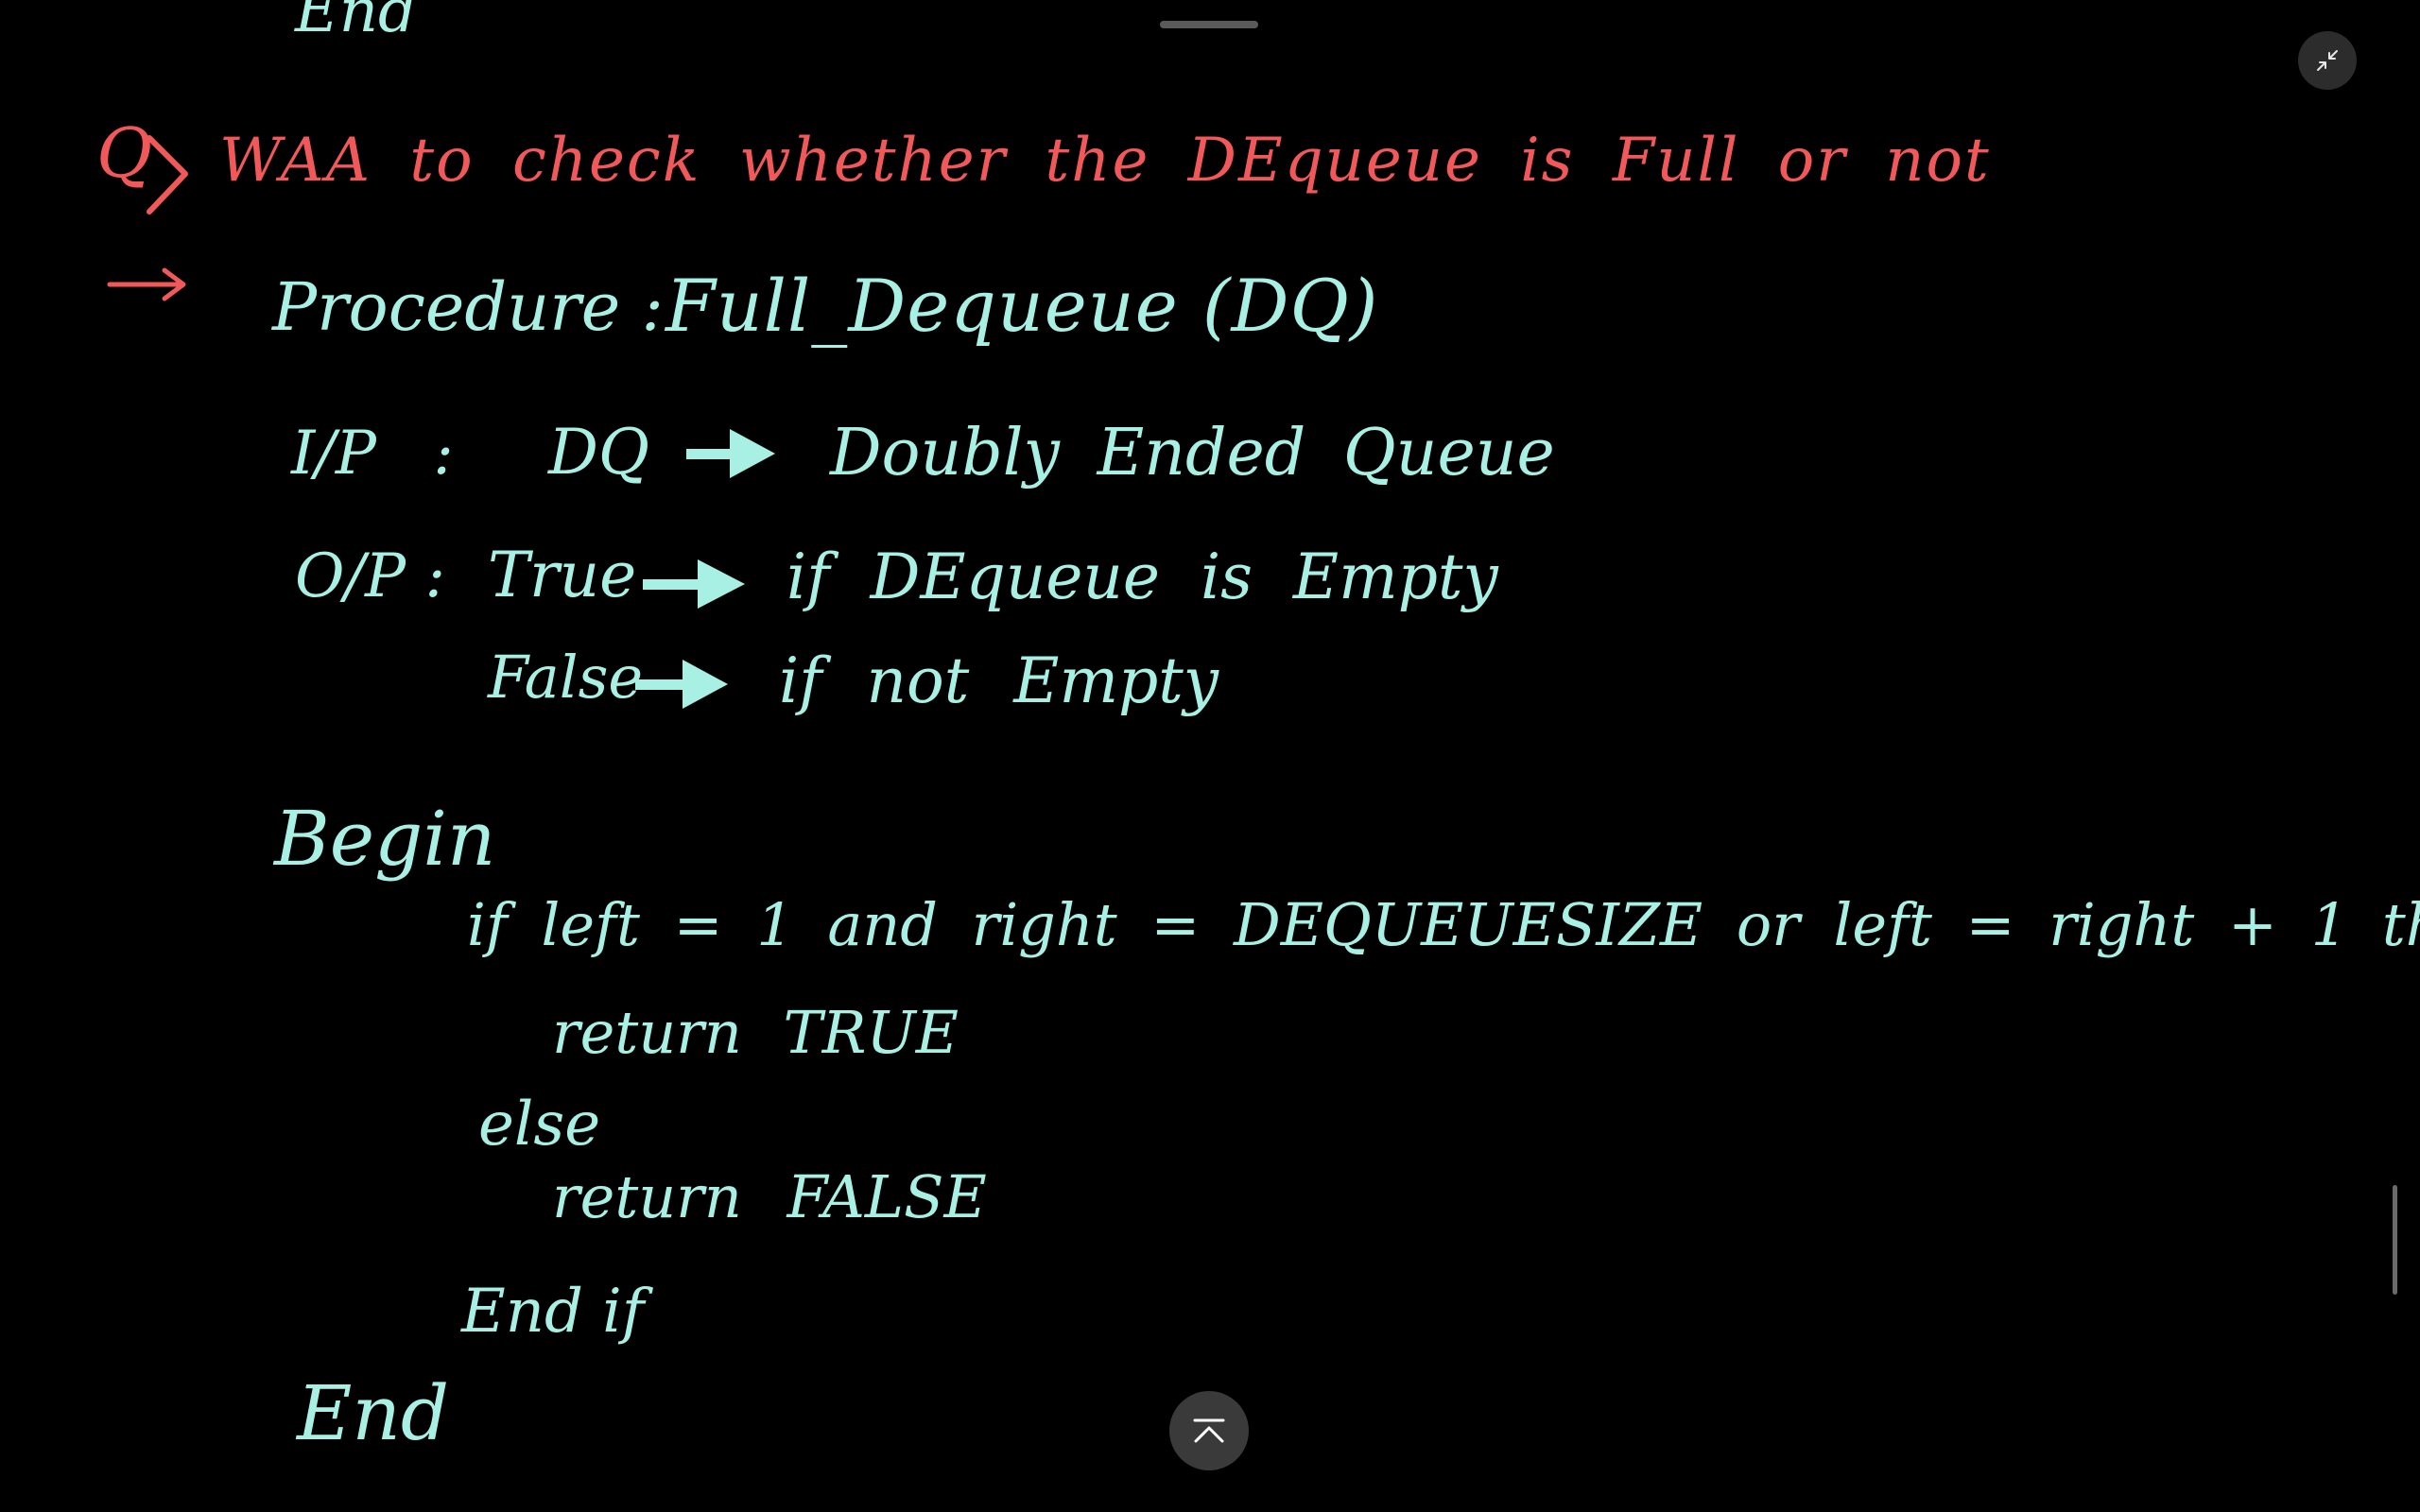 The width and height of the screenshot is (2420, 1512). Describe the element at coordinates (1209, 24) in the screenshot. I see `drag-handle` at that location.